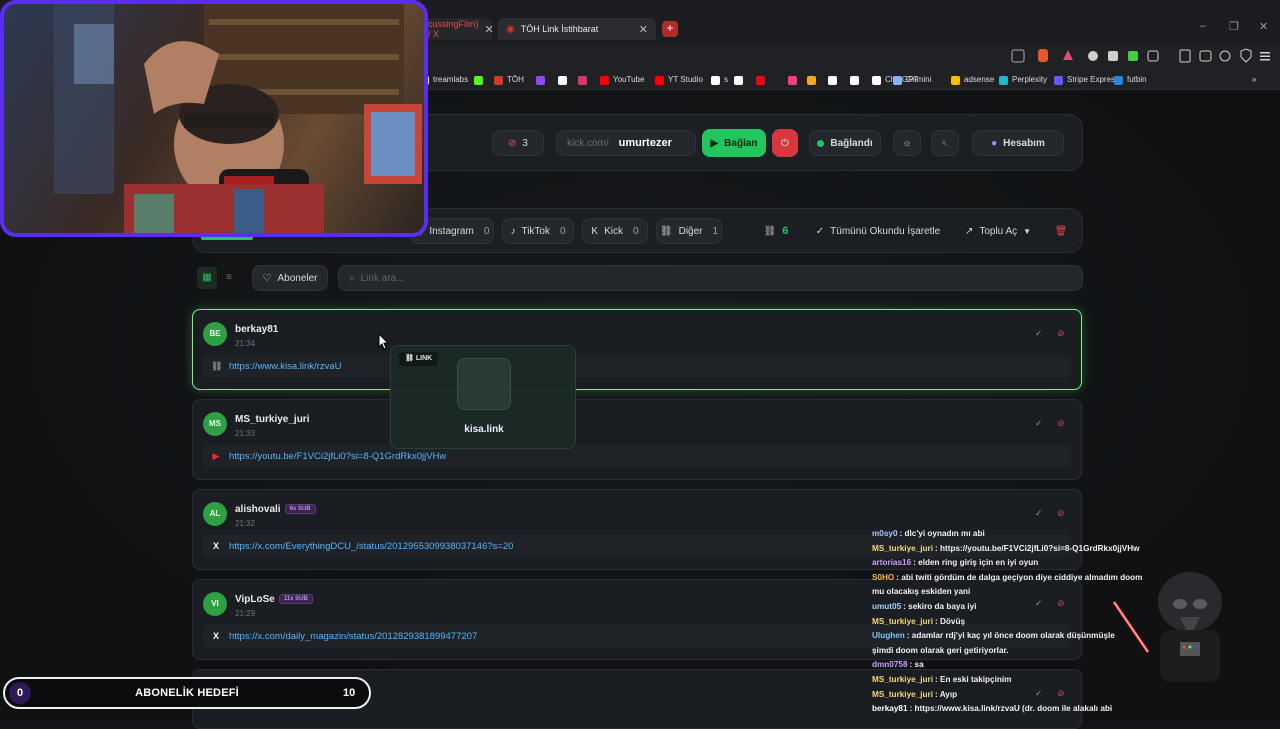 This screenshot has height=729, width=1280. I want to click on chat-text: mu olacakış eskiden yani, so click(921, 592).